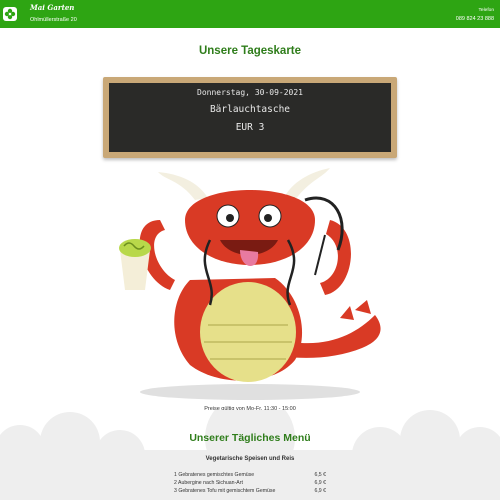 The image size is (500, 500). I want to click on board-date: Donnerstag, 30-09-2021, so click(250, 92).